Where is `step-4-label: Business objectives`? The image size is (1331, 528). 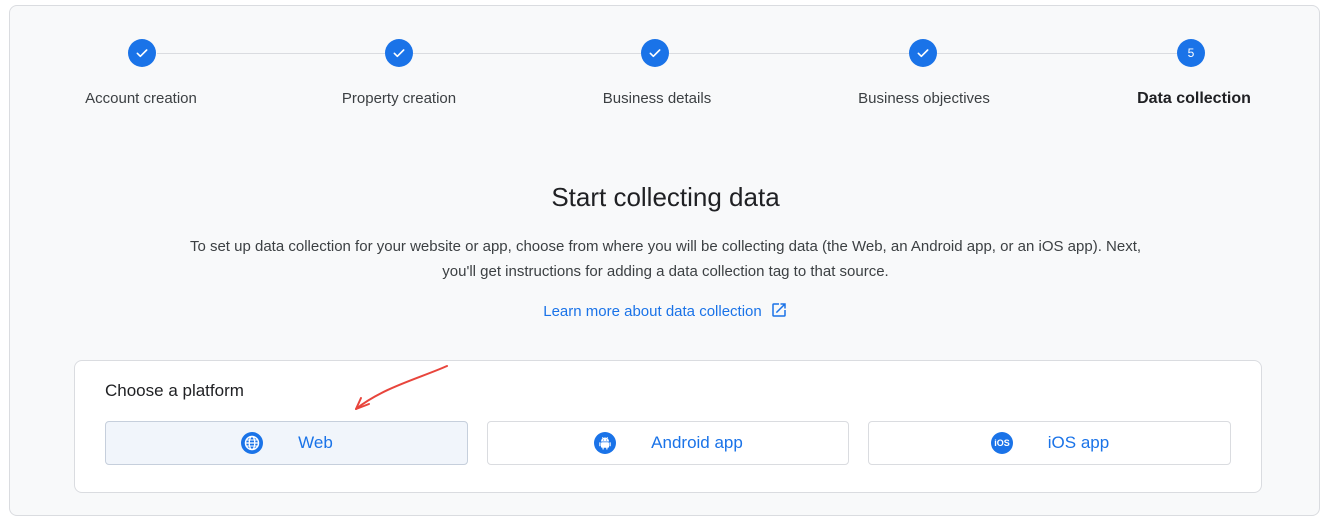
step-4-label: Business objectives is located at coordinates (924, 98).